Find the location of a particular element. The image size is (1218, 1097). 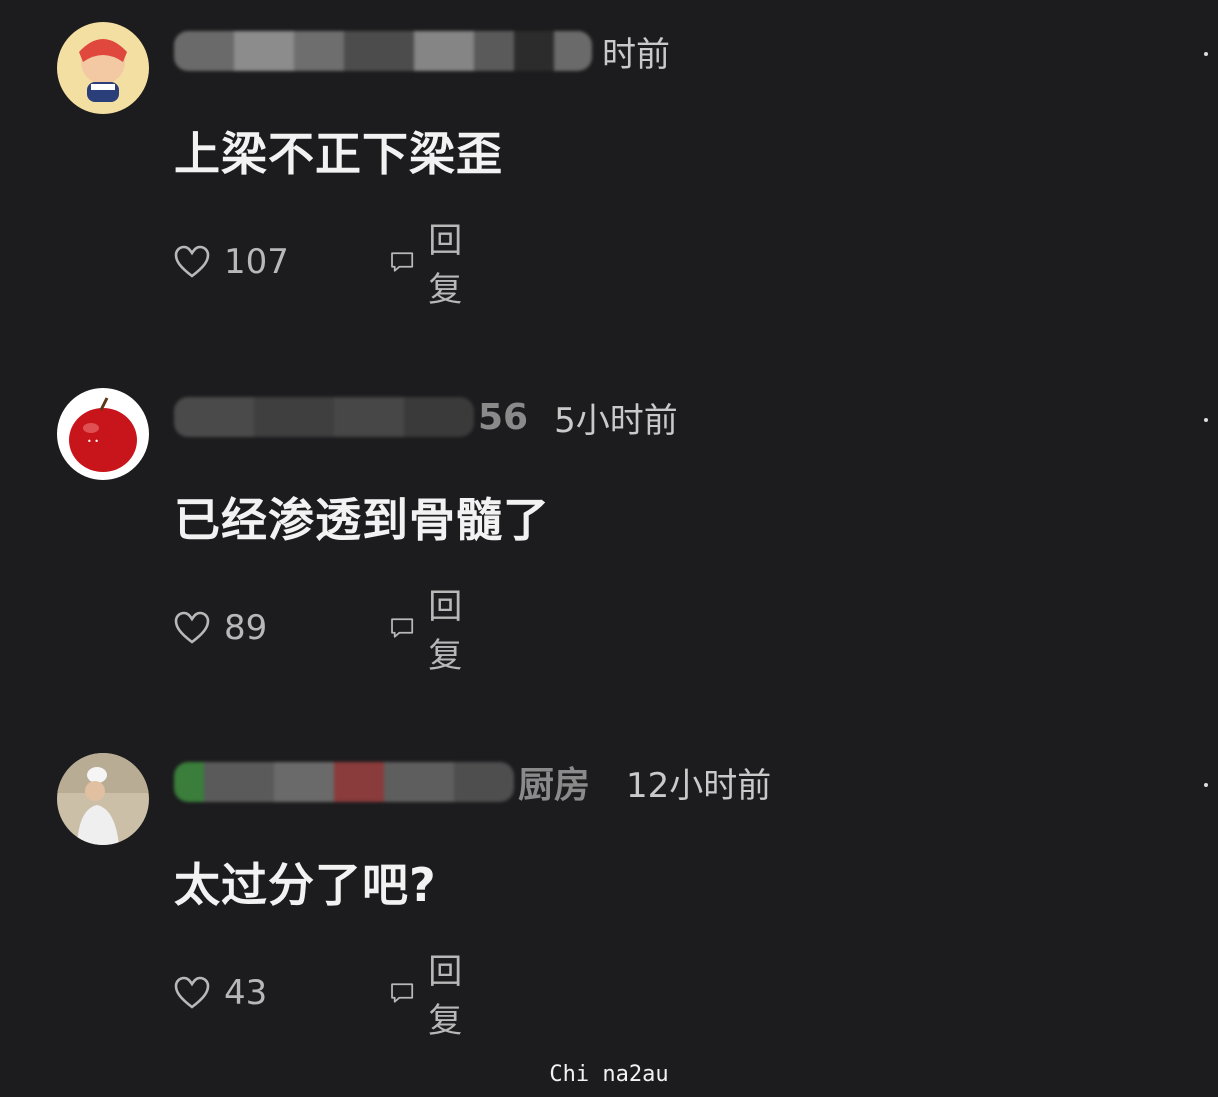

like-count: 43 is located at coordinates (246, 993).